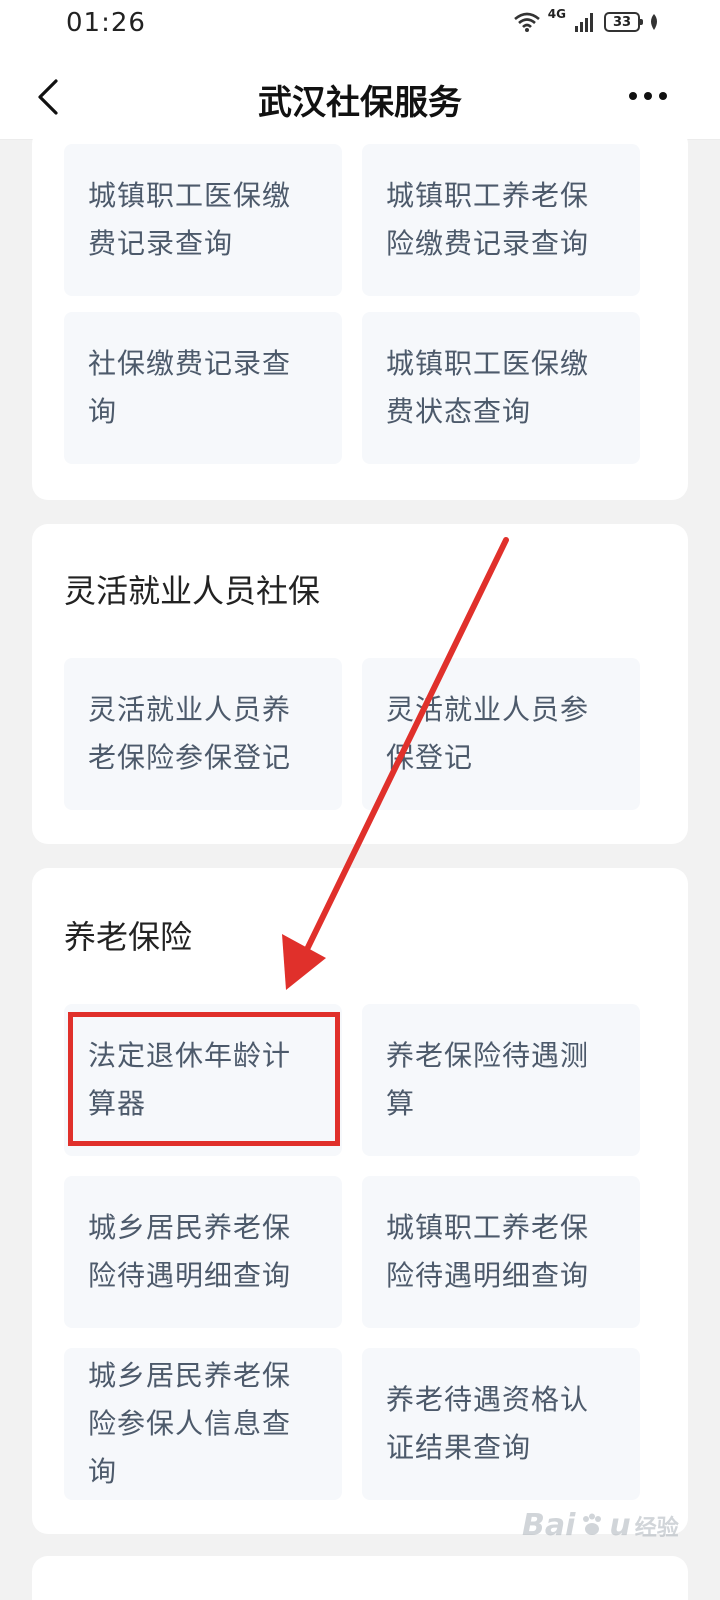 This screenshot has height=1600, width=720. I want to click on status-time: 01:26, so click(106, 23).